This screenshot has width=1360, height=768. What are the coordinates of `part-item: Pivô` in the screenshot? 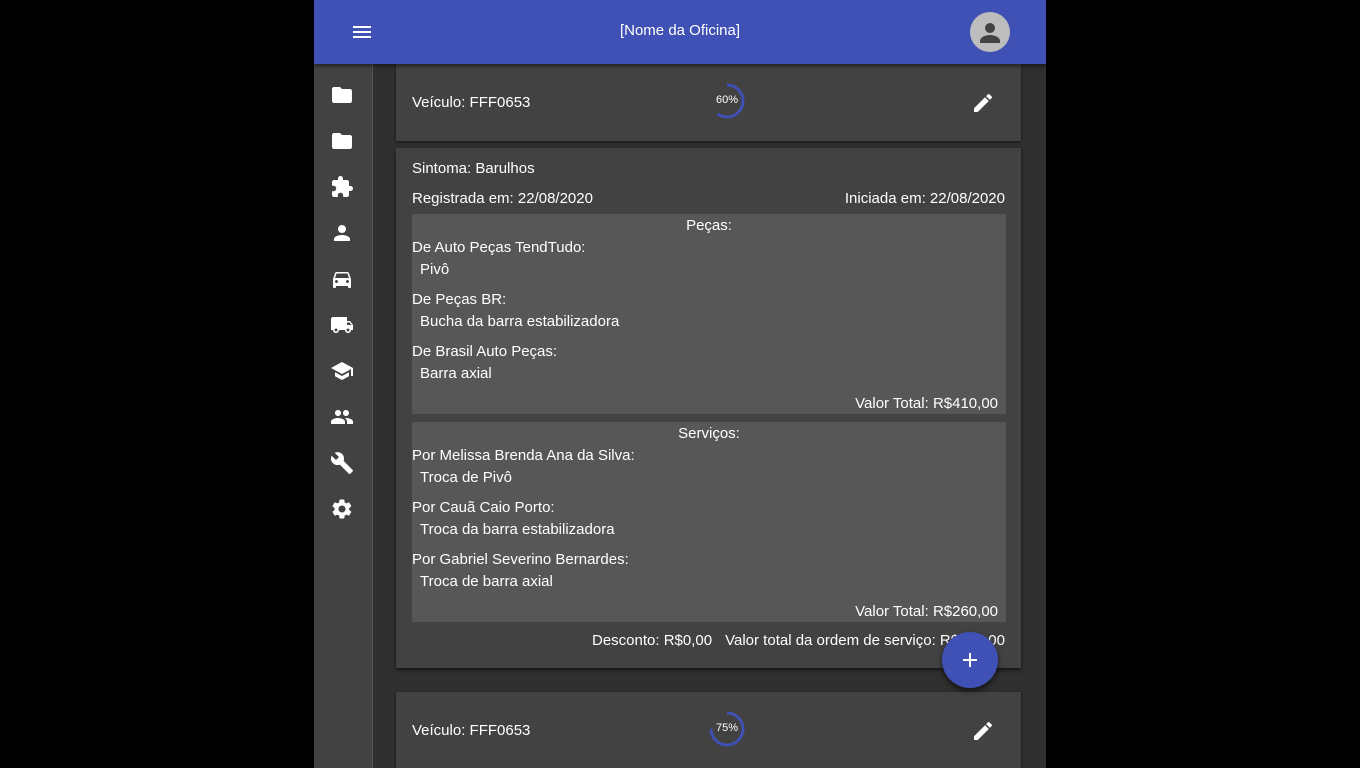 It's located at (435, 269).